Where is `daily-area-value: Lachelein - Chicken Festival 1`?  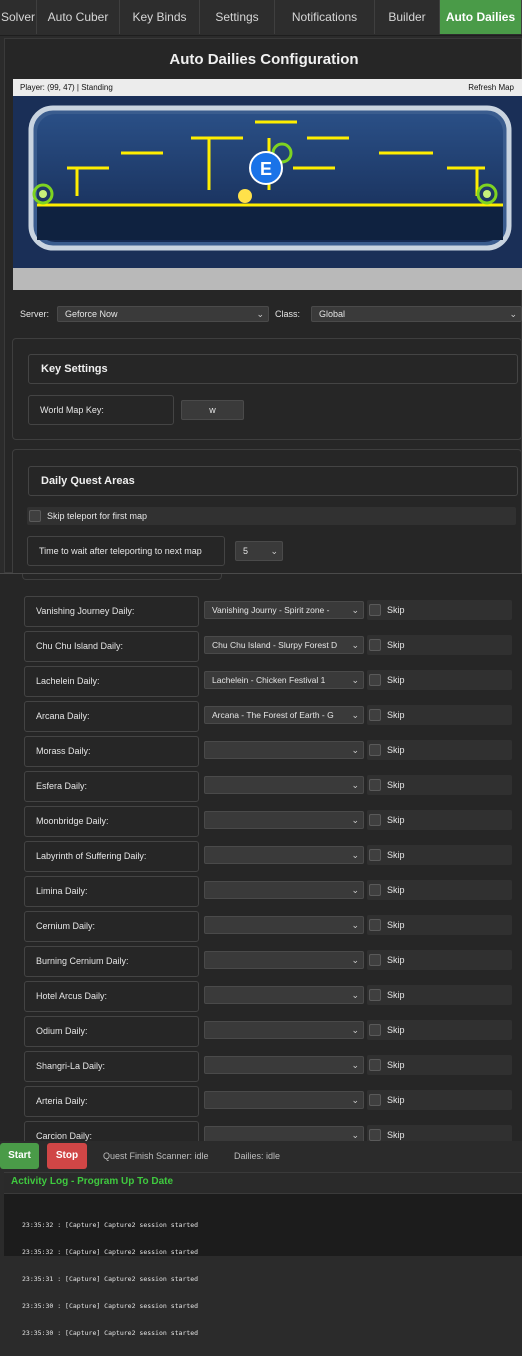
daily-area-value: Lachelein - Chicken Festival 1 is located at coordinates (269, 680).